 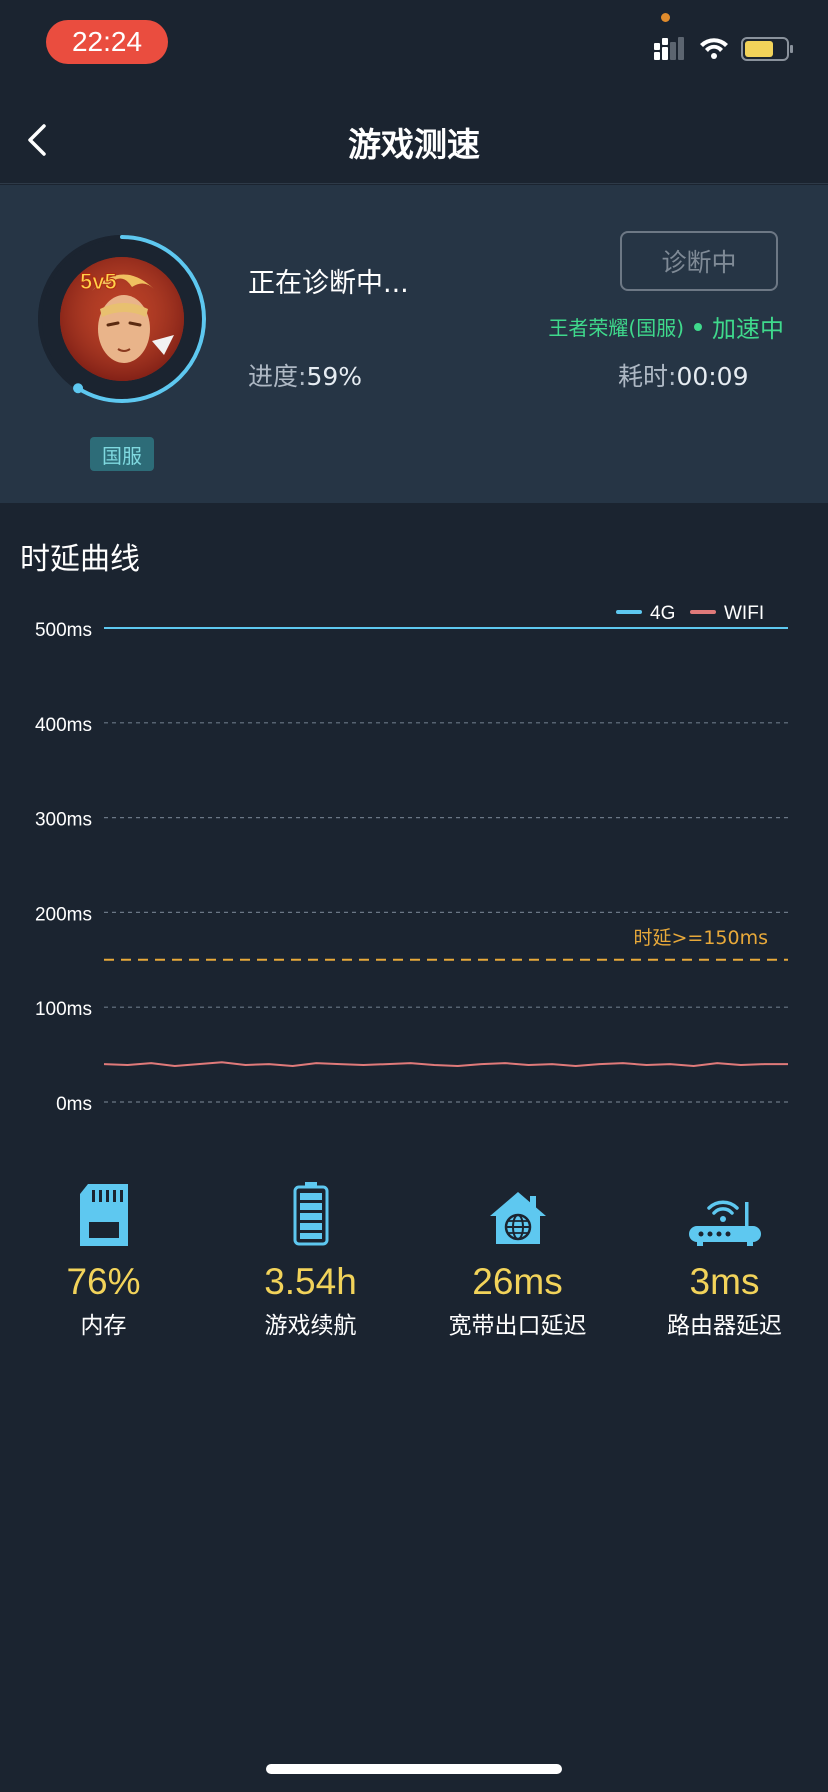 What do you see at coordinates (98, 281) in the screenshot?
I see `game-icon-label: 5v5` at bounding box center [98, 281].